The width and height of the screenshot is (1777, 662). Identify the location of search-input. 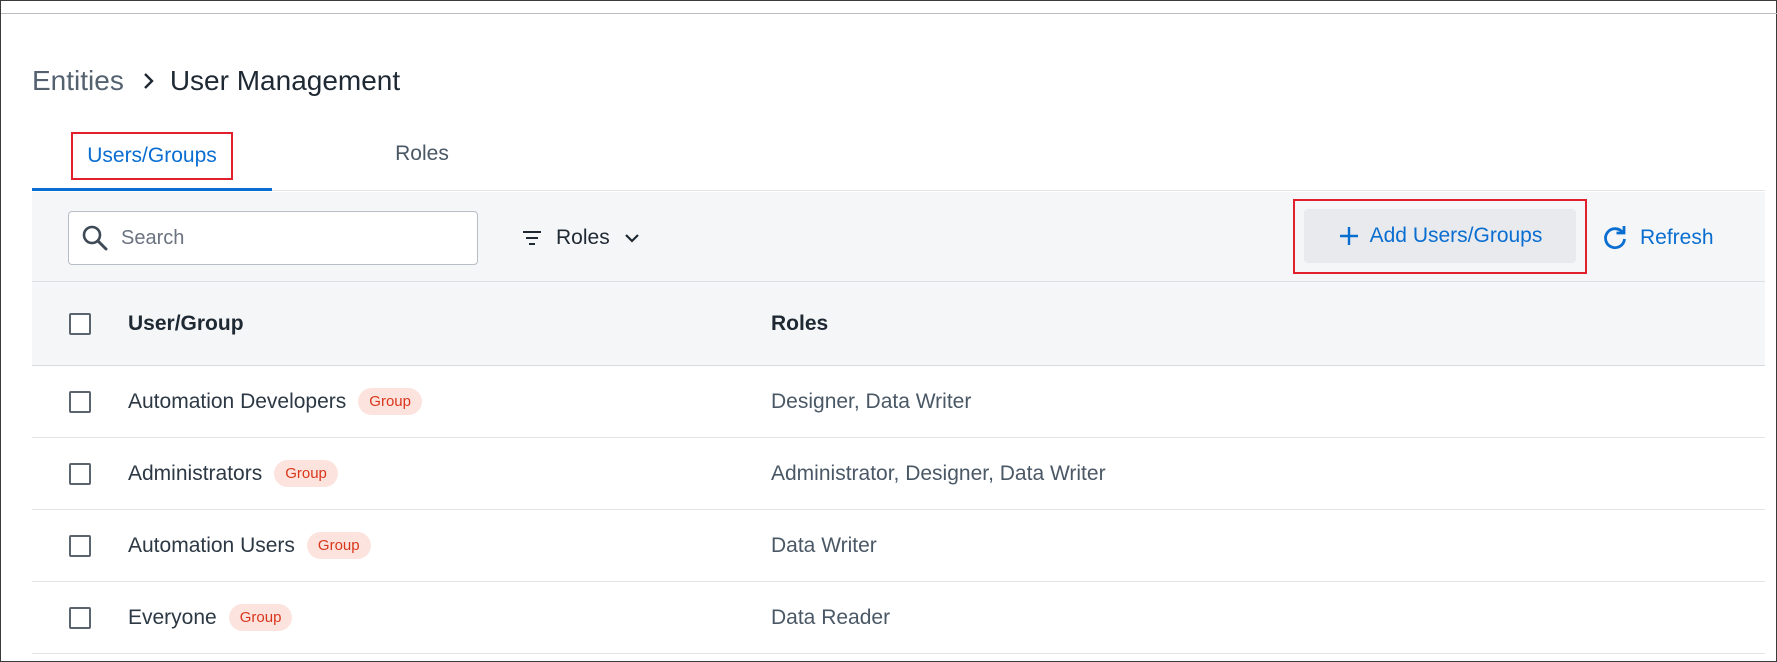
(291, 238).